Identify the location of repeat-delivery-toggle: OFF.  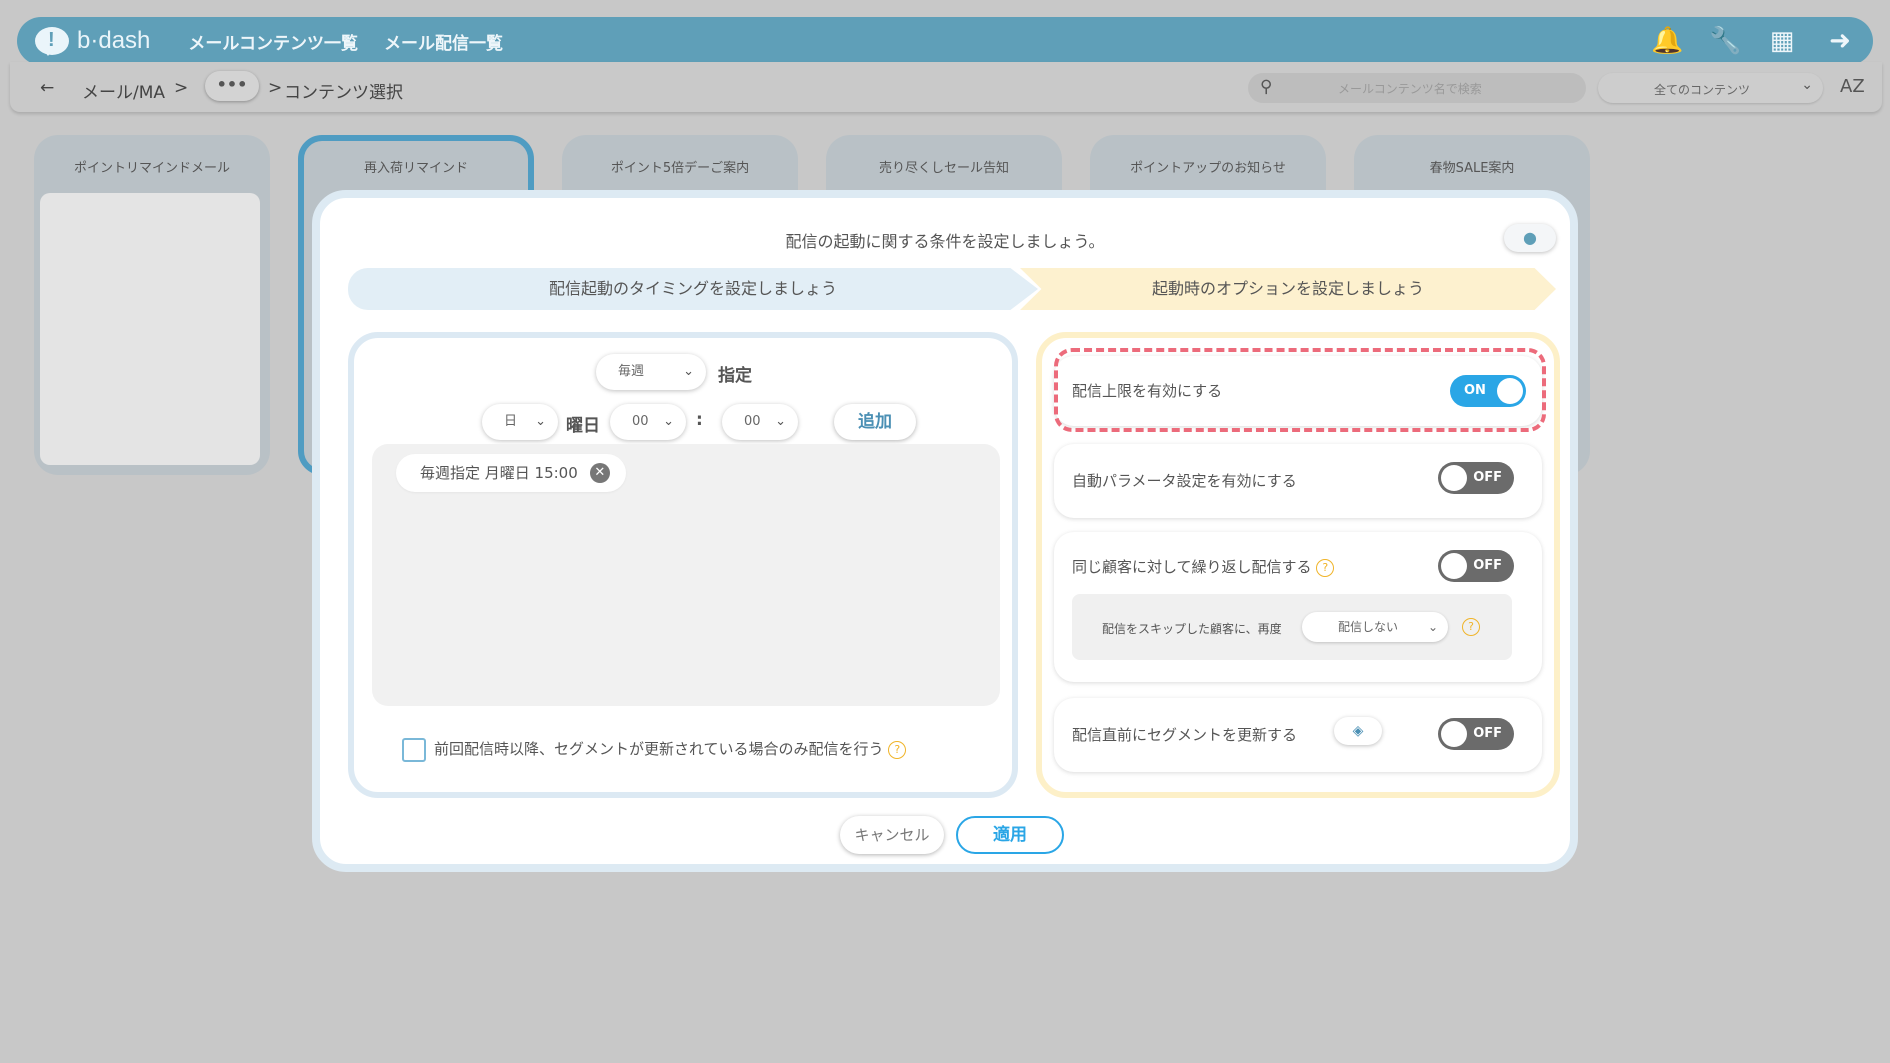
(1476, 566).